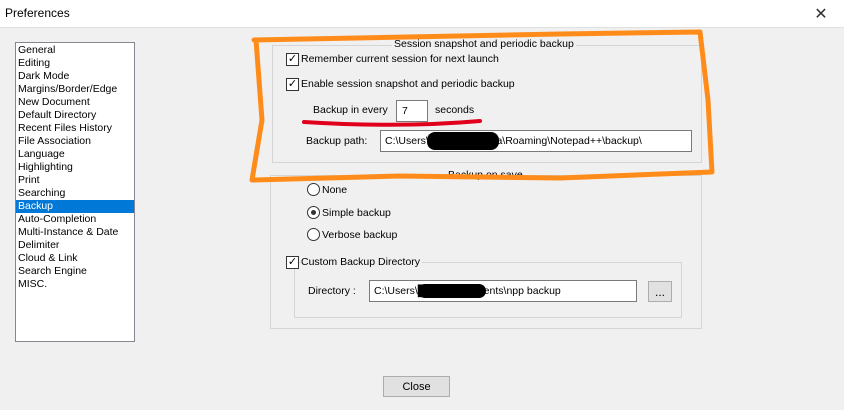 The width and height of the screenshot is (844, 410). Describe the element at coordinates (75, 141) in the screenshot. I see `category-item: File Association` at that location.